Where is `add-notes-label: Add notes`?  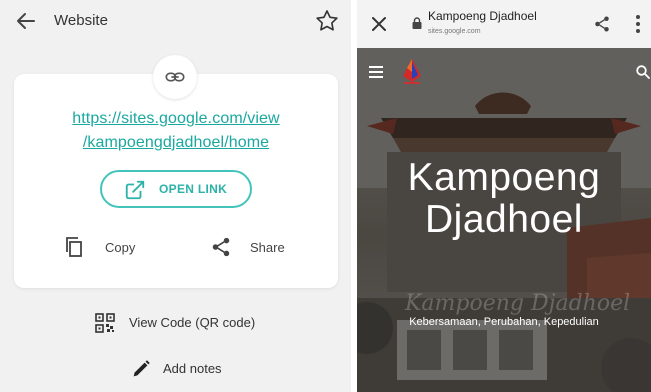
add-notes-label: Add notes is located at coordinates (192, 368).